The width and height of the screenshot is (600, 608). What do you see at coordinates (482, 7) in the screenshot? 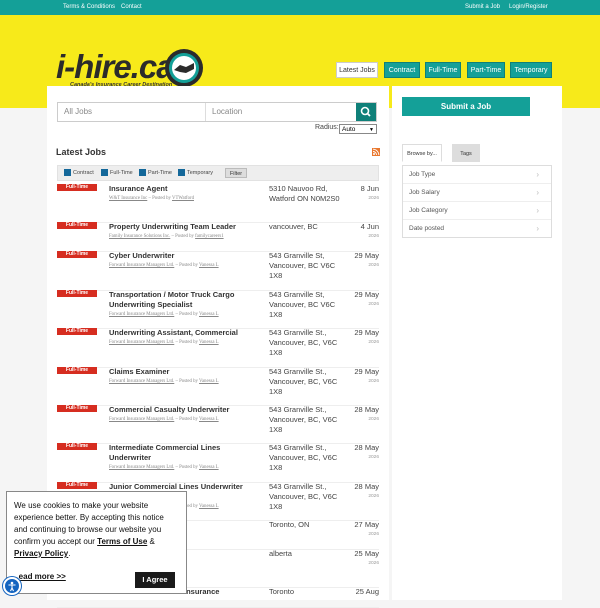
I see `submit-job-link: Submit a Job` at bounding box center [482, 7].